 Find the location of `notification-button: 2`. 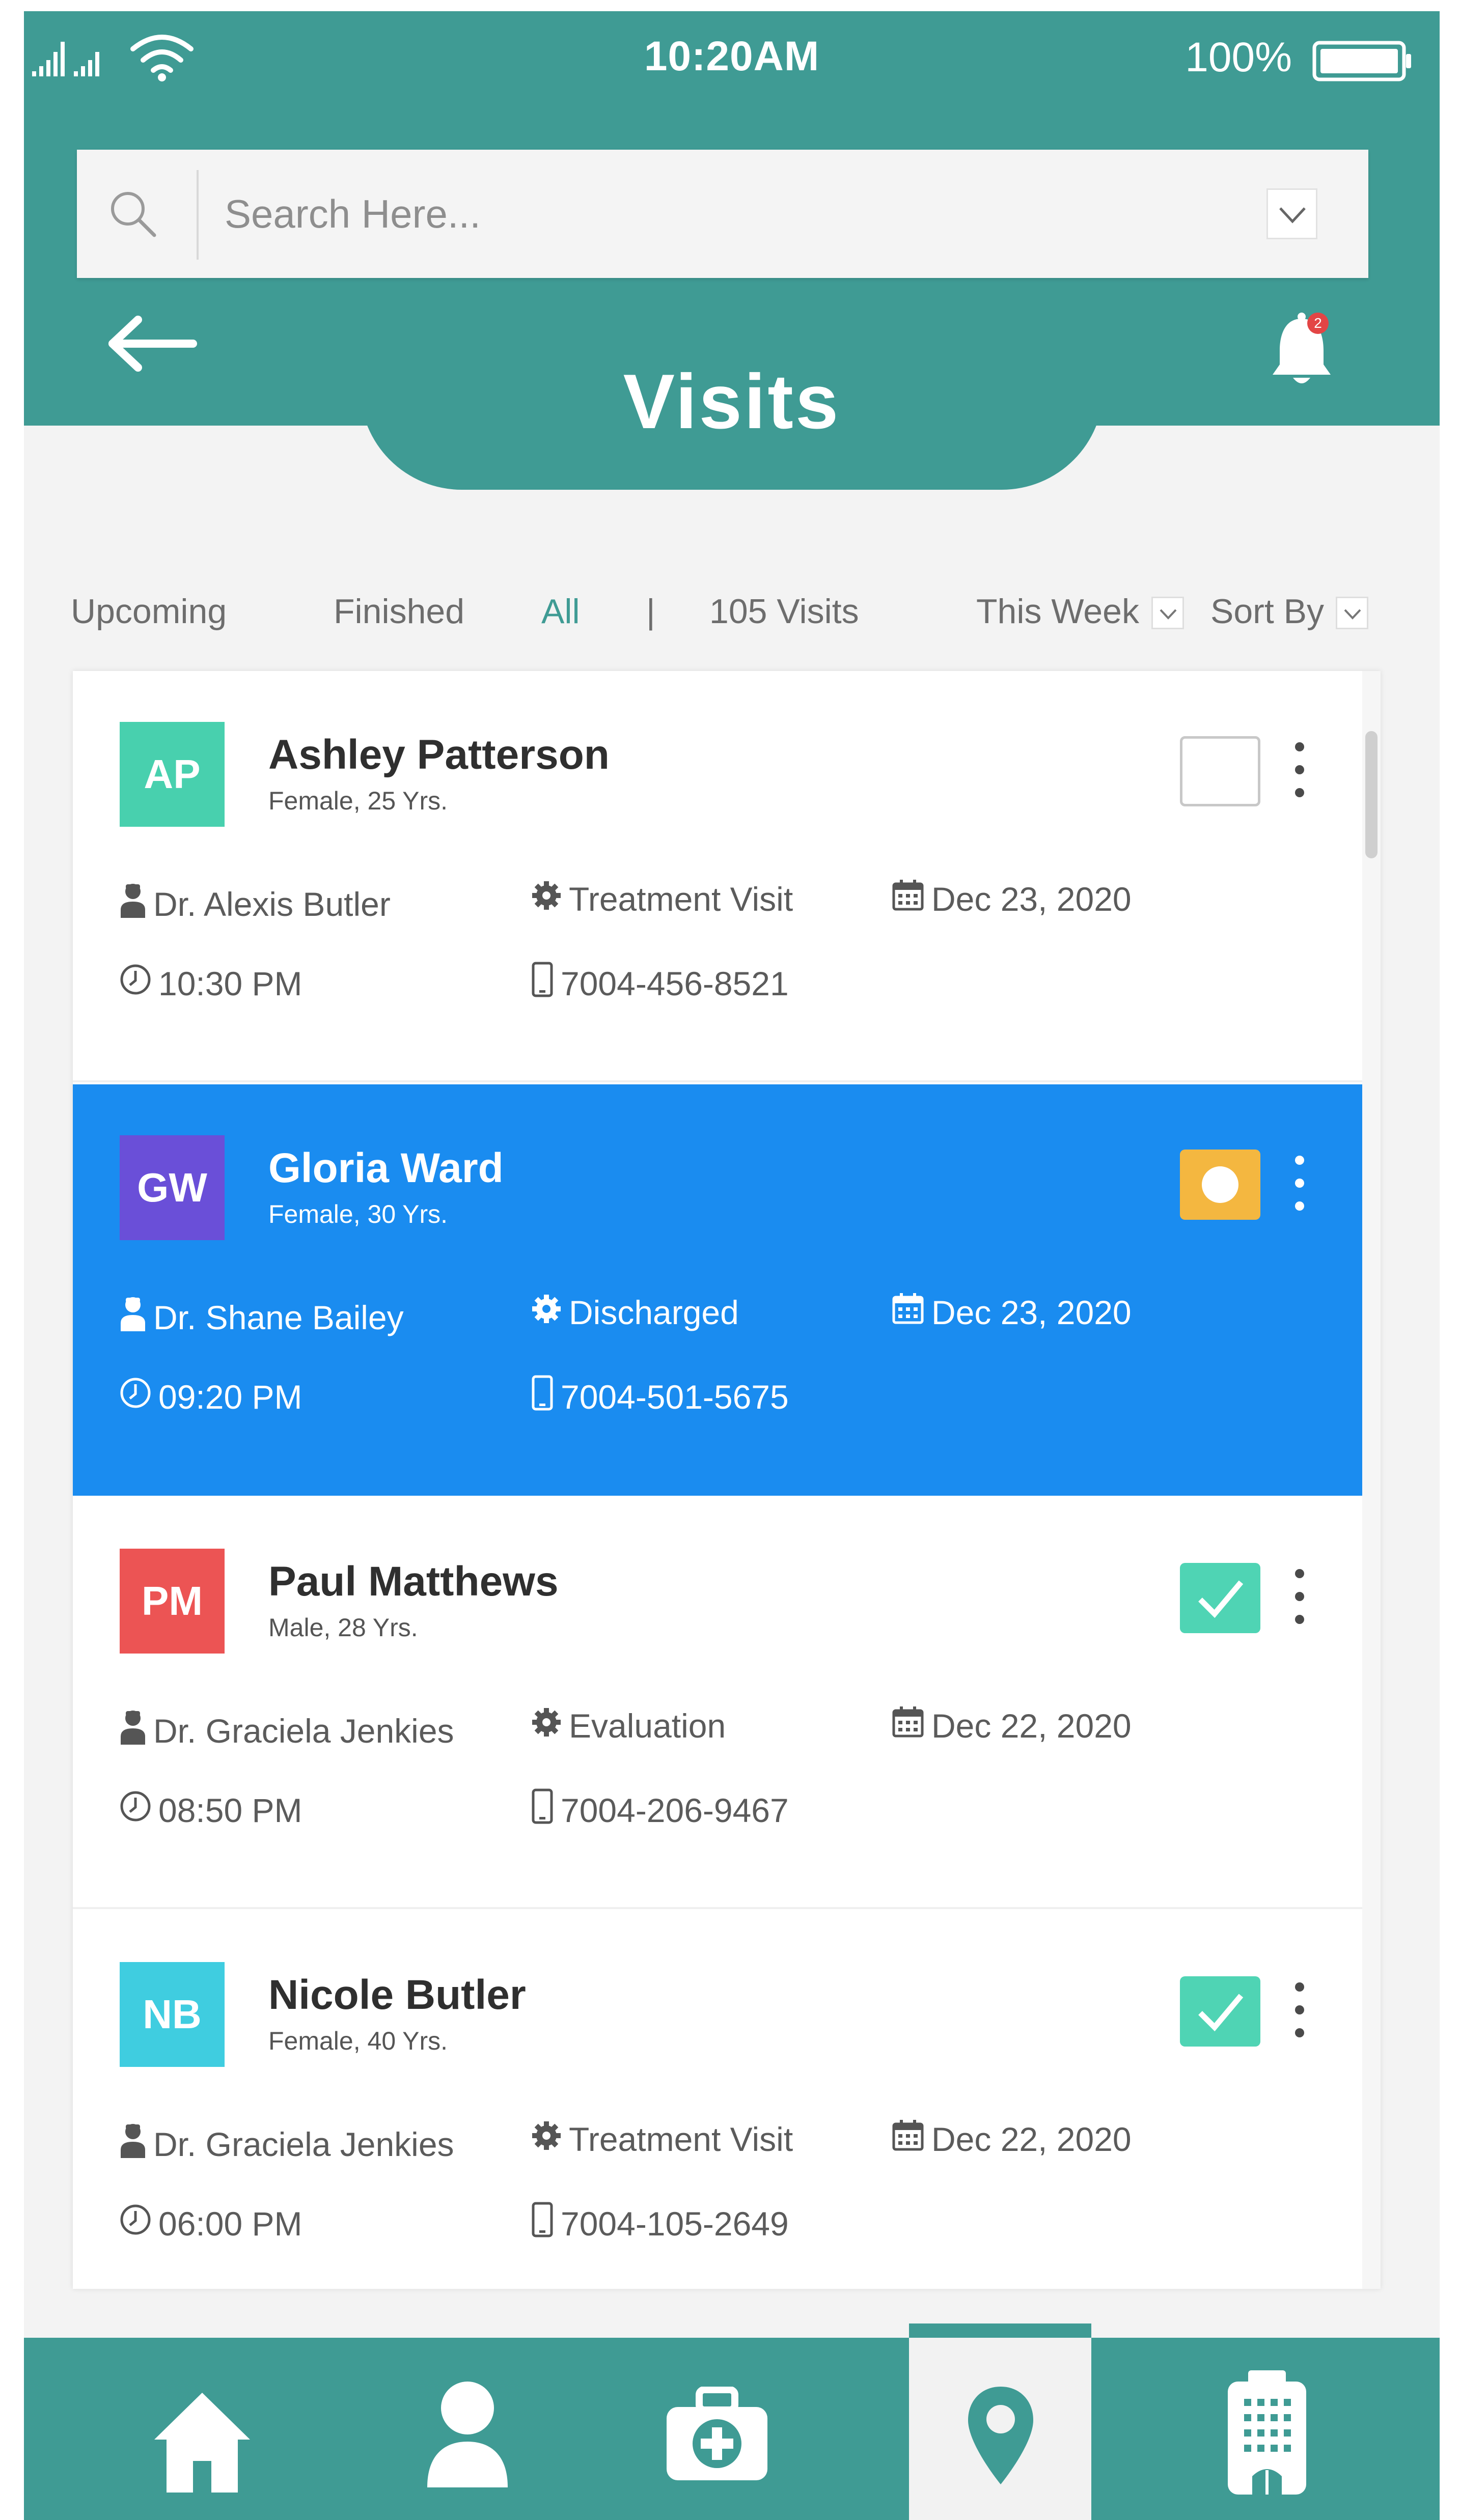

notification-button: 2 is located at coordinates (1302, 350).